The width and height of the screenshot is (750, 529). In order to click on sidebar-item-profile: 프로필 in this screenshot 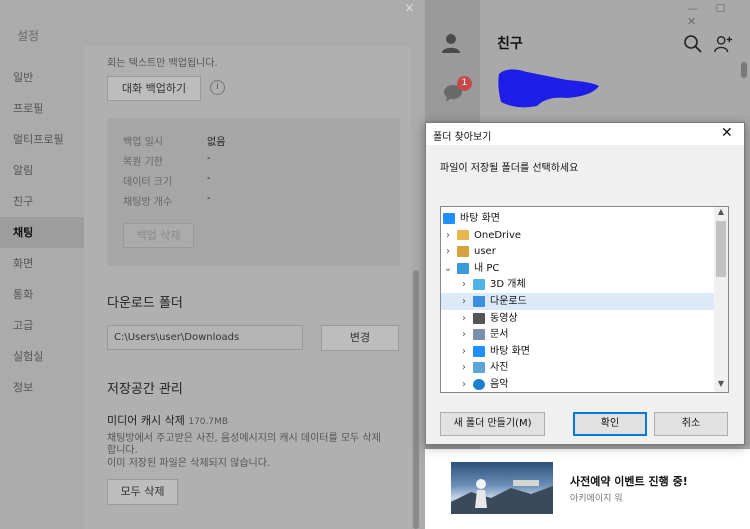, I will do `click(42, 108)`.